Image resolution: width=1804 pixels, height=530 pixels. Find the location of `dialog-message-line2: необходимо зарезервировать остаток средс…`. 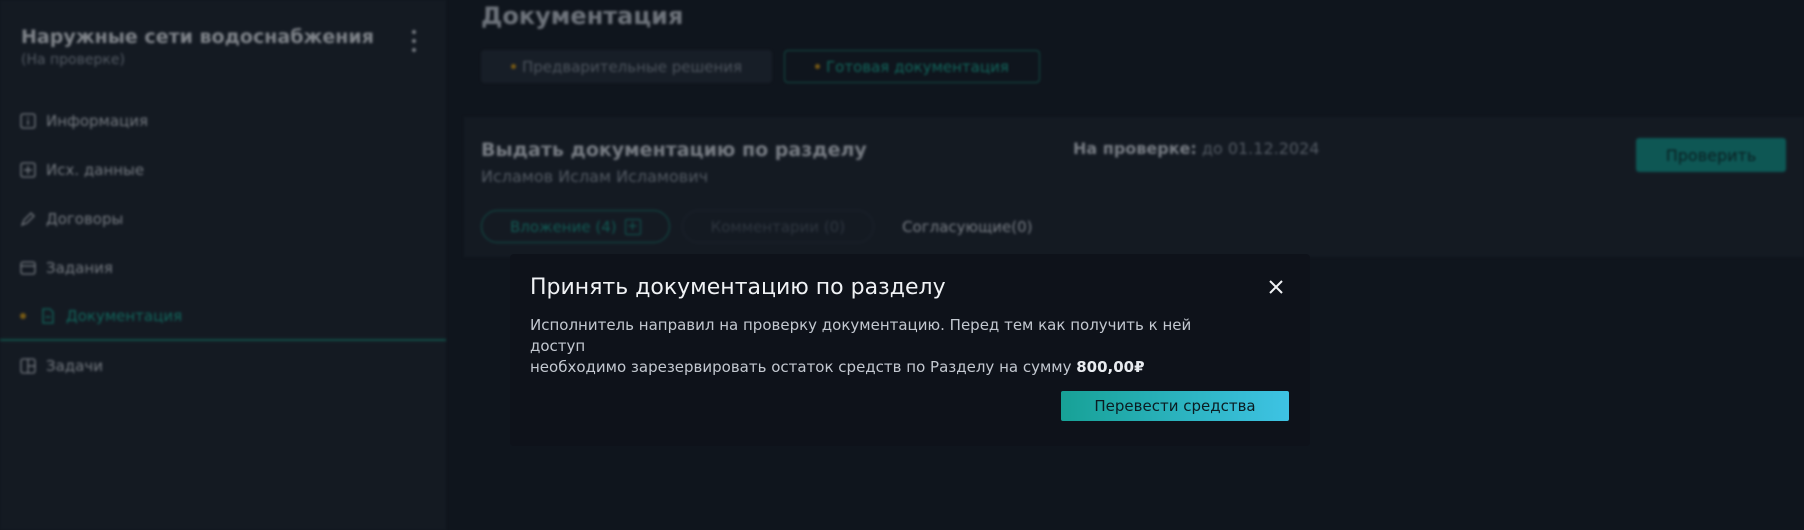

dialog-message-line2: необходимо зарезервировать остаток средс… is located at coordinates (803, 367).